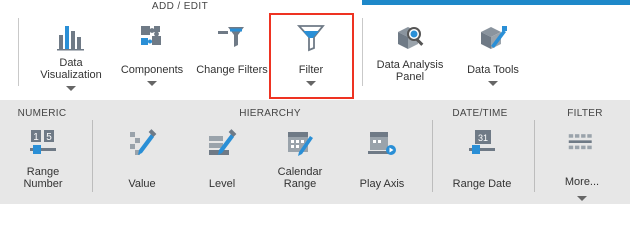  What do you see at coordinates (493, 58) in the screenshot?
I see `data-tools-button: Data Tools` at bounding box center [493, 58].